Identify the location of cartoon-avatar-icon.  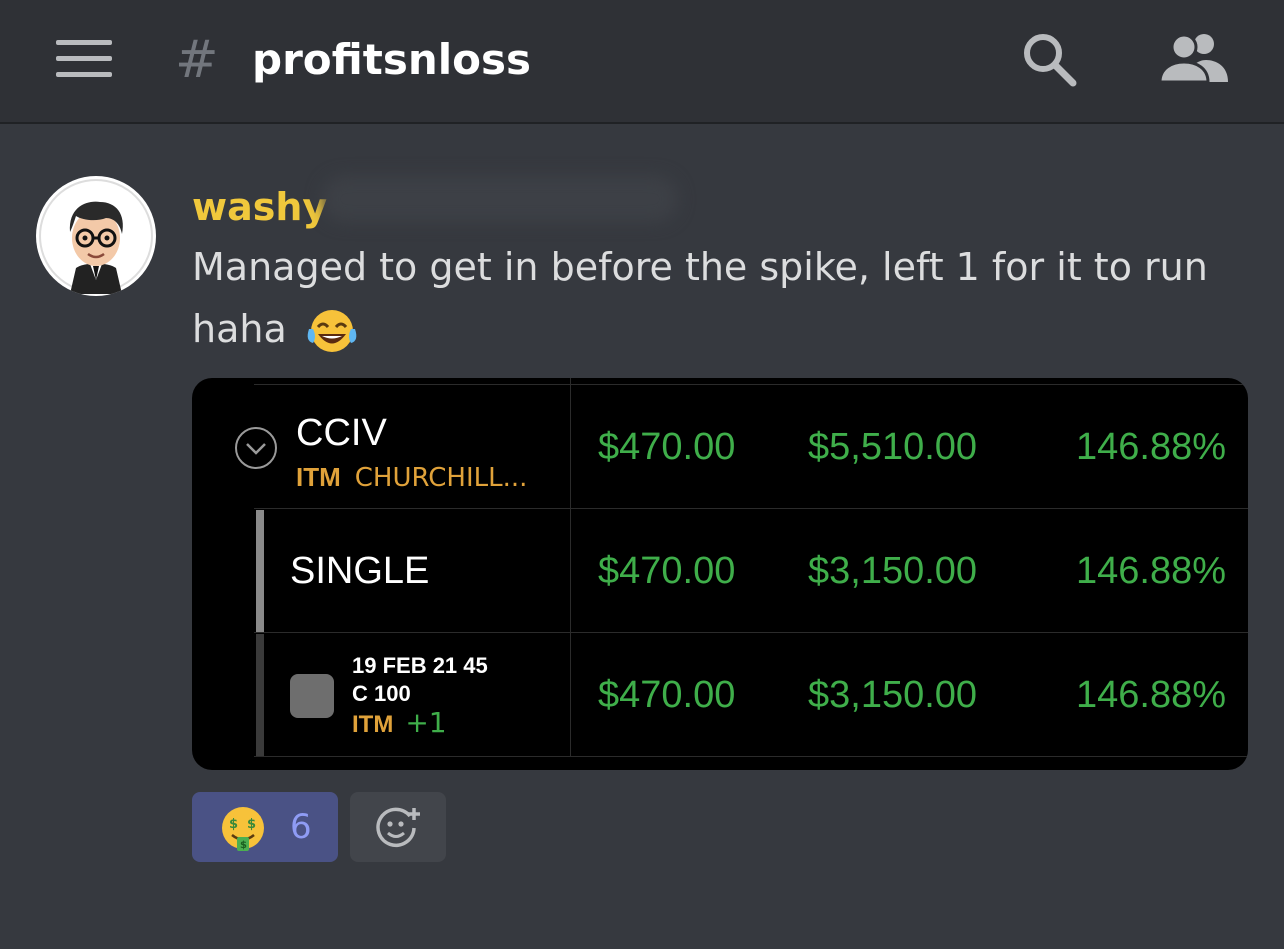
(96, 236).